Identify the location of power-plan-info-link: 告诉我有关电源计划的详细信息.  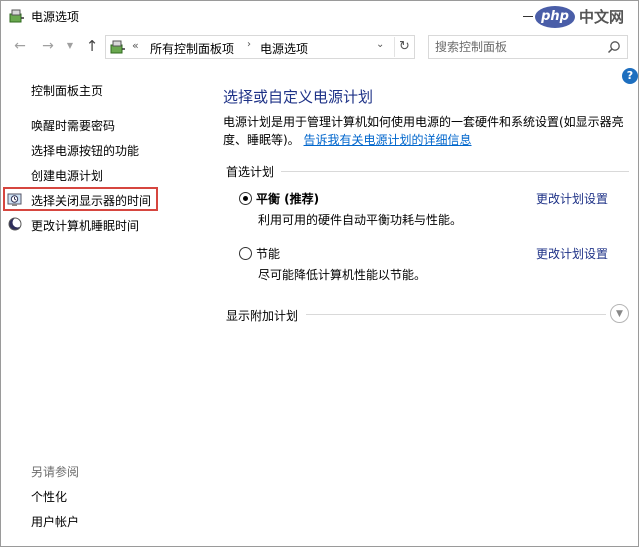
(388, 140).